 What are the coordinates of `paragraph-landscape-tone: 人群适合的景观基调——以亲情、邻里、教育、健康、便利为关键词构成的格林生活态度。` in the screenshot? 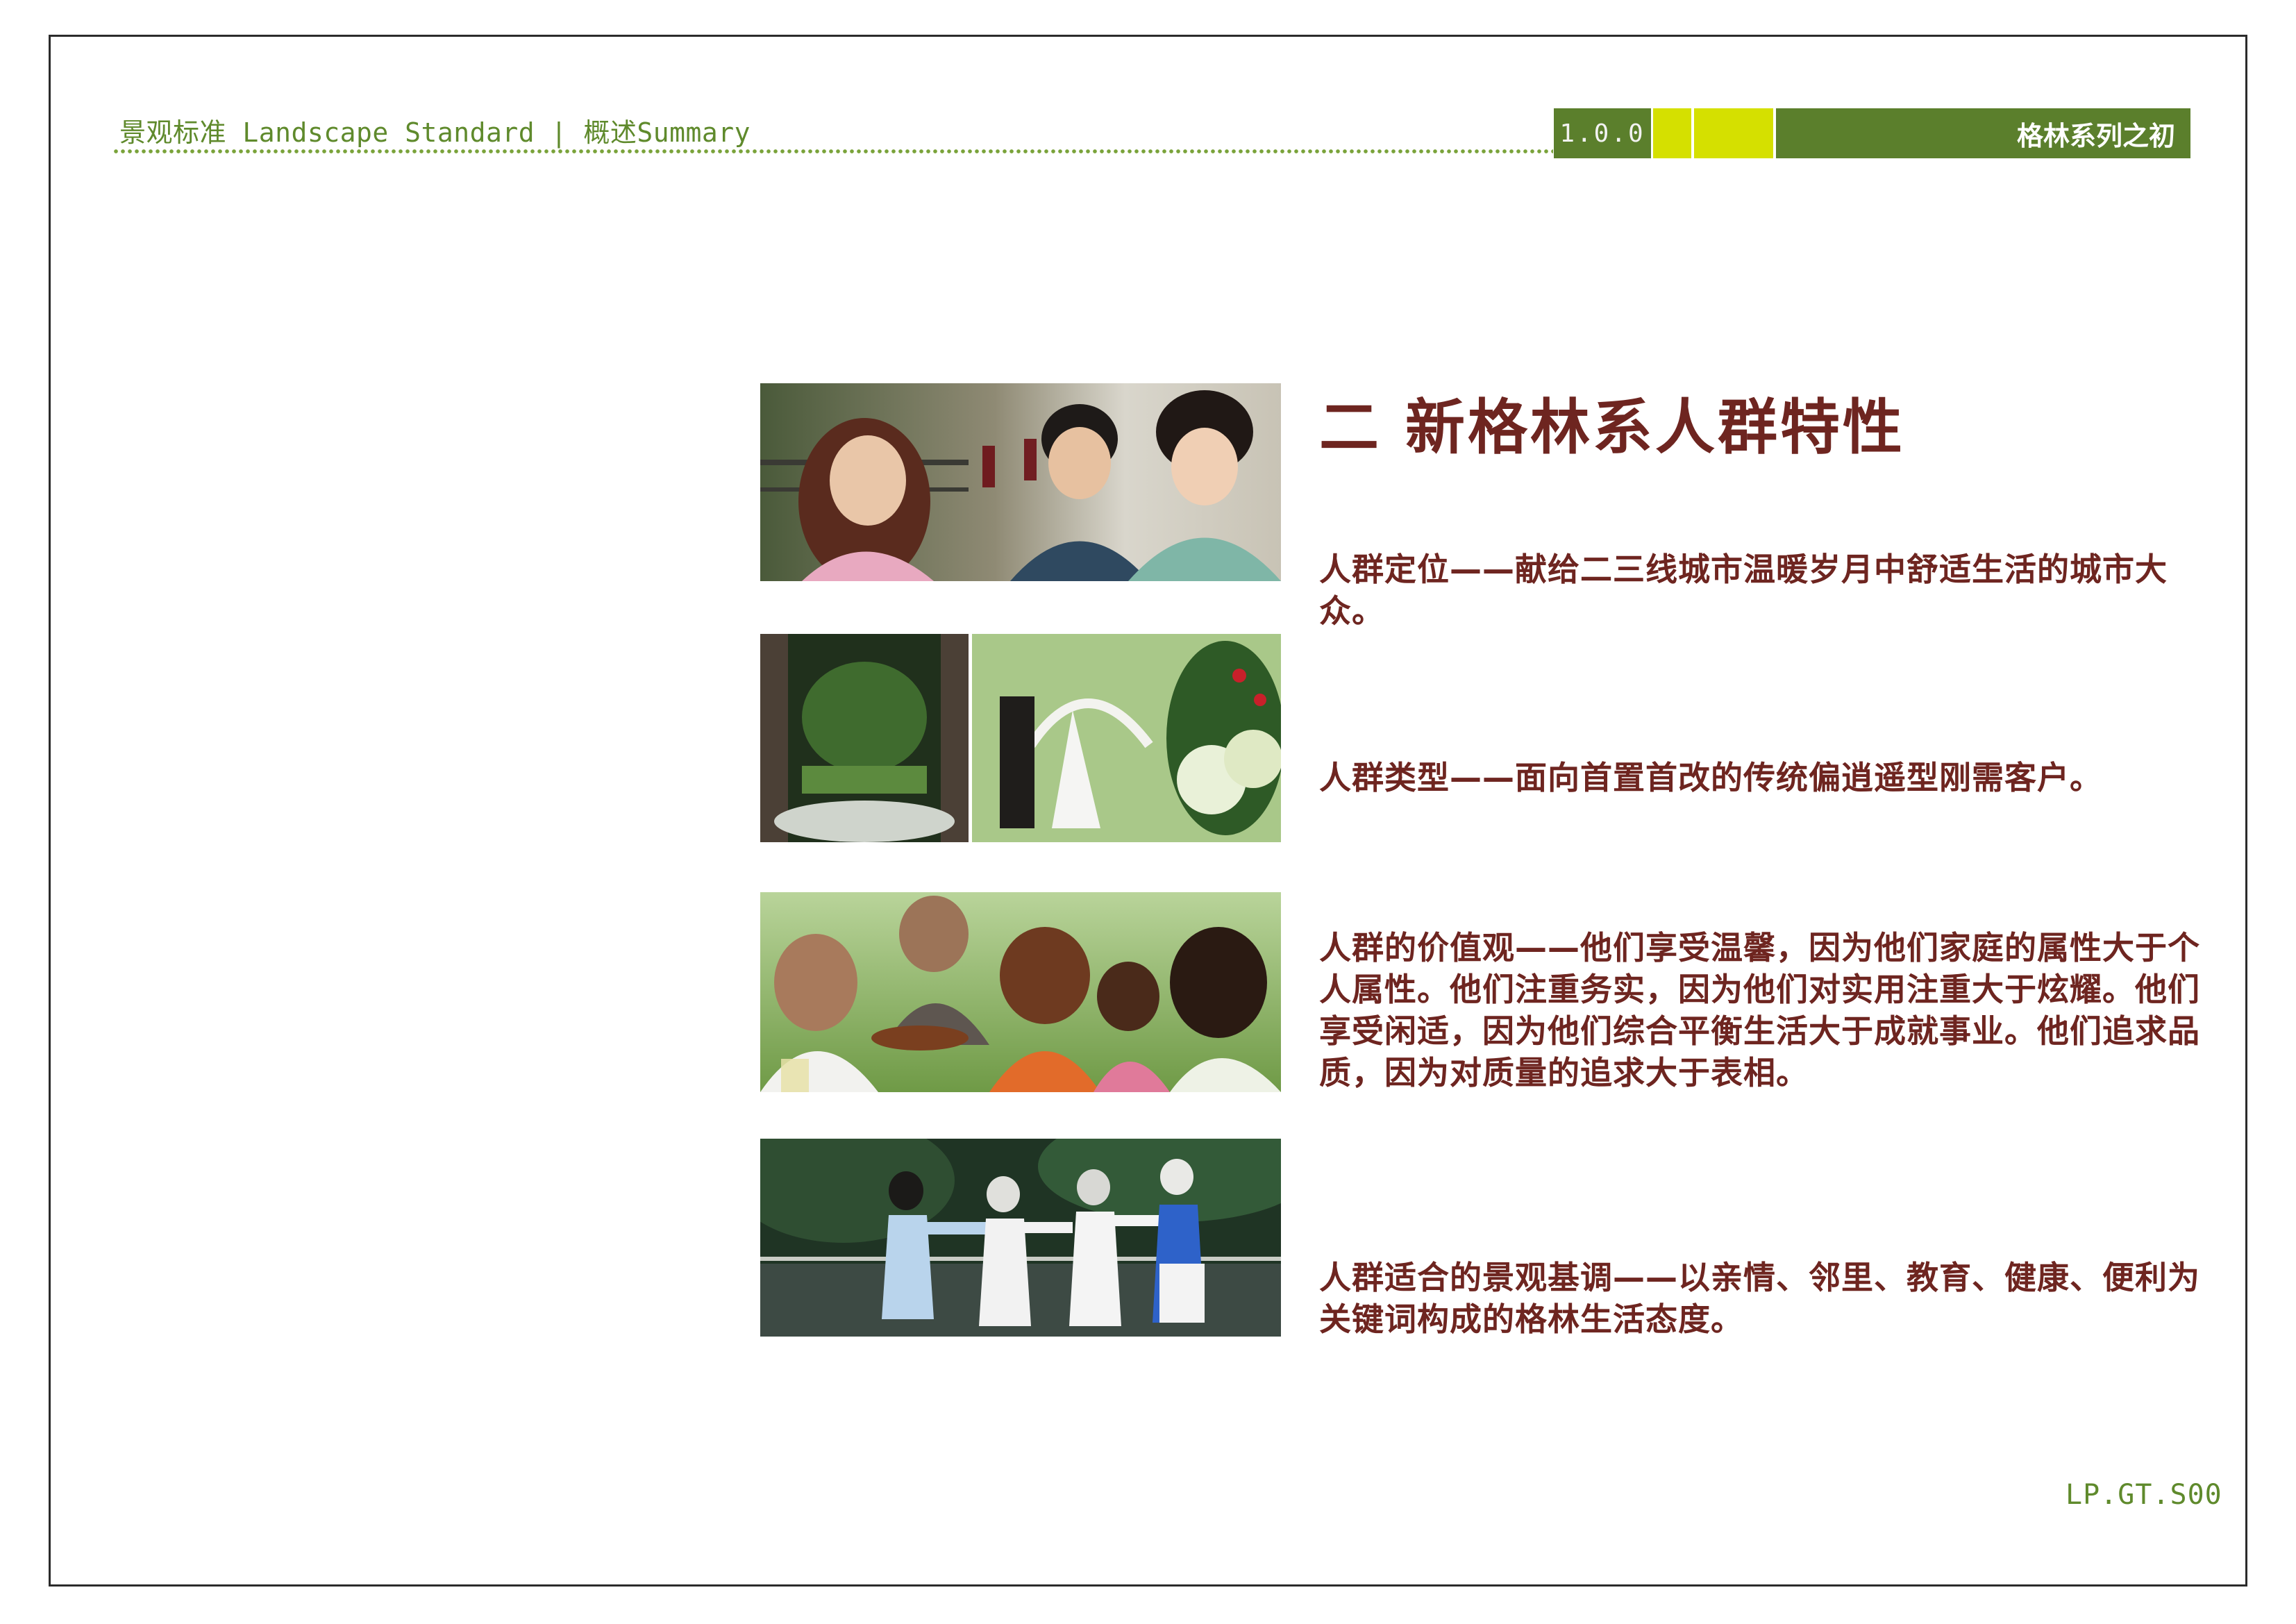 It's located at (1759, 1299).